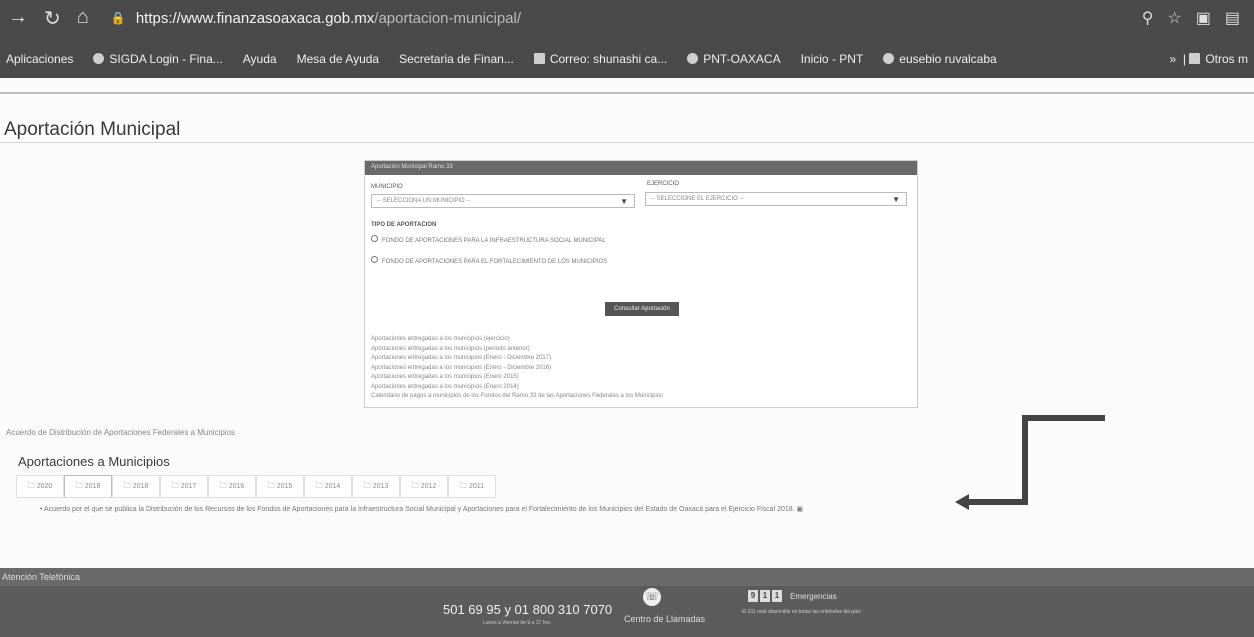 This screenshot has height=637, width=1254. Describe the element at coordinates (528, 609) in the screenshot. I see `phone-number: 501 69 95 y 01 800 310 7070` at that location.